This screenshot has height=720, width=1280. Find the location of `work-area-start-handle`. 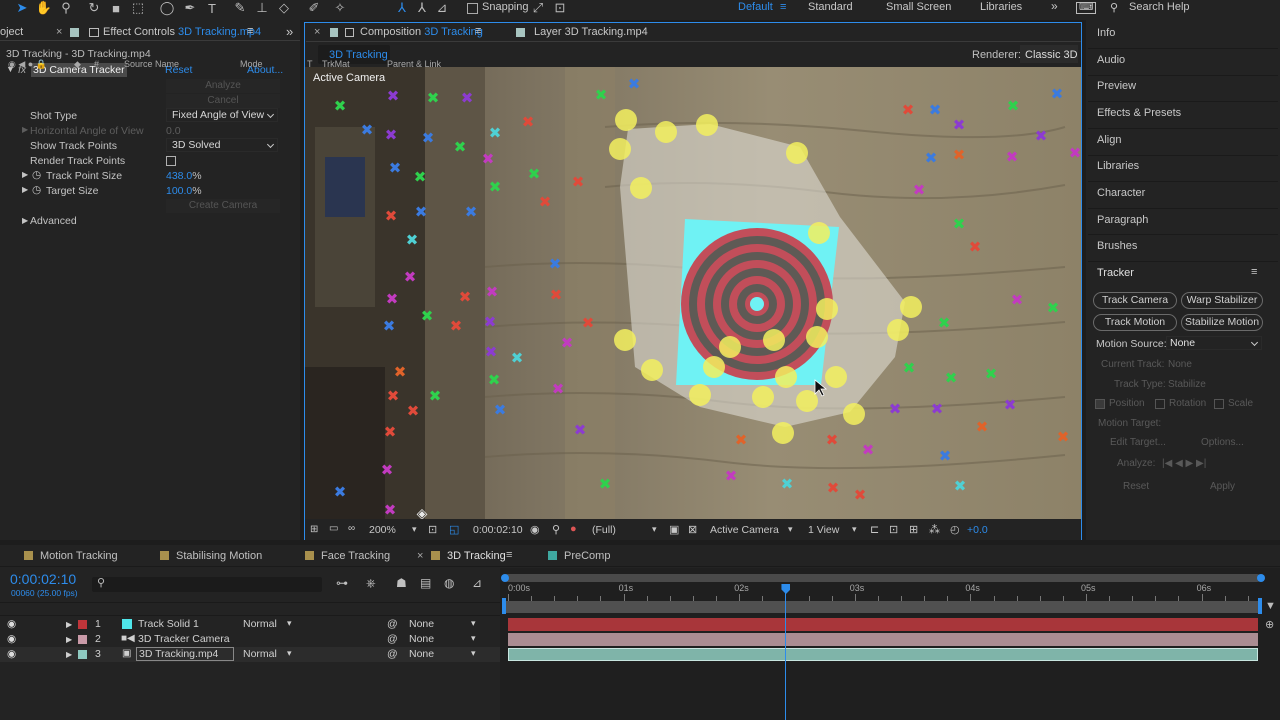

work-area-start-handle is located at coordinates (505, 578).